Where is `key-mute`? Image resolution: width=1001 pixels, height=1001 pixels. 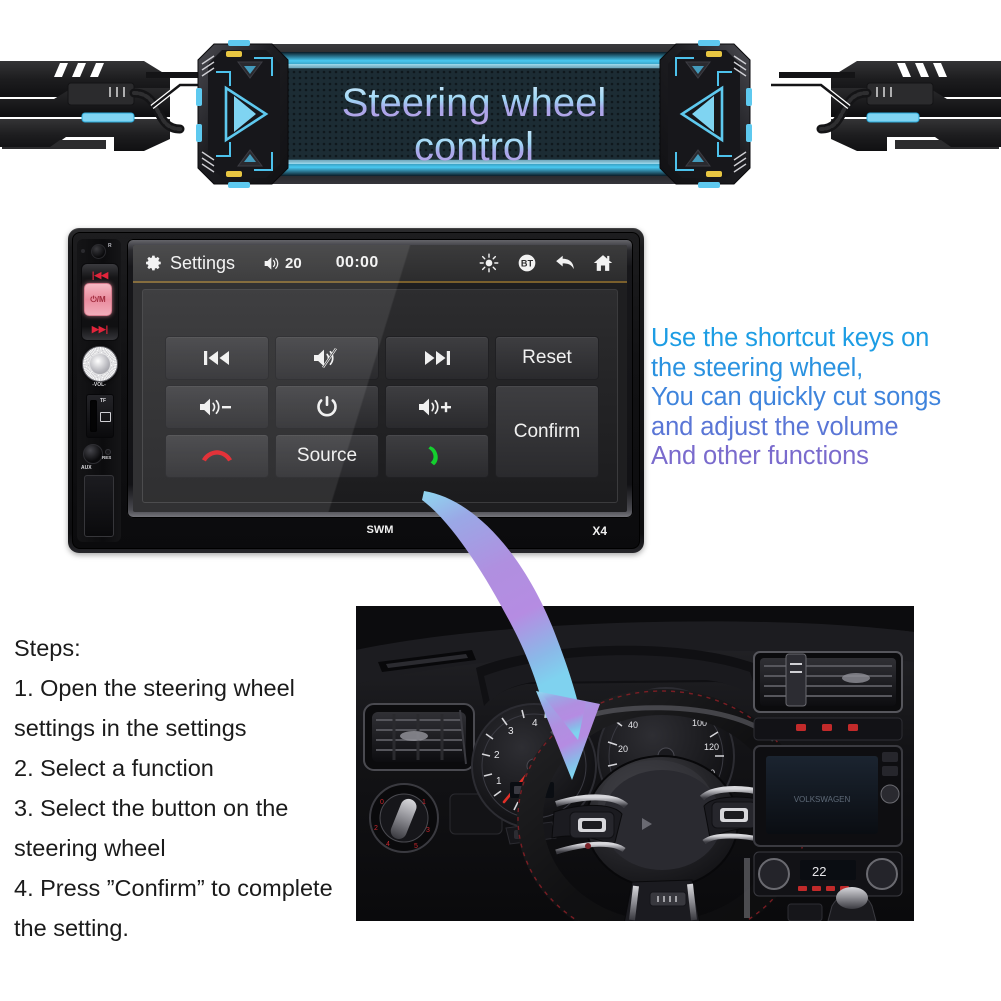 key-mute is located at coordinates (327, 358).